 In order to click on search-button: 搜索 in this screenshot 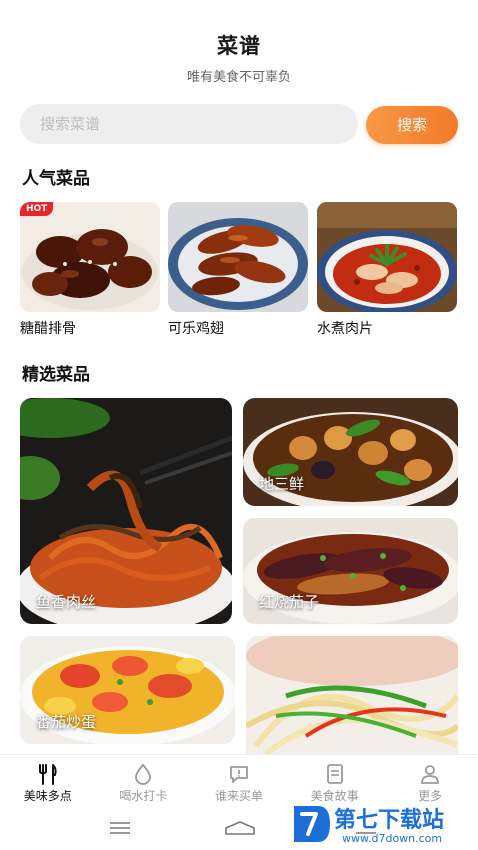, I will do `click(412, 125)`.